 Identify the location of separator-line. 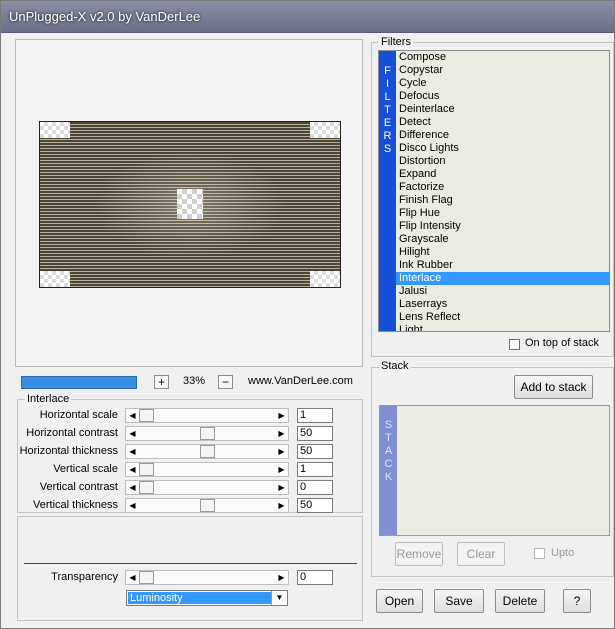
(190, 563).